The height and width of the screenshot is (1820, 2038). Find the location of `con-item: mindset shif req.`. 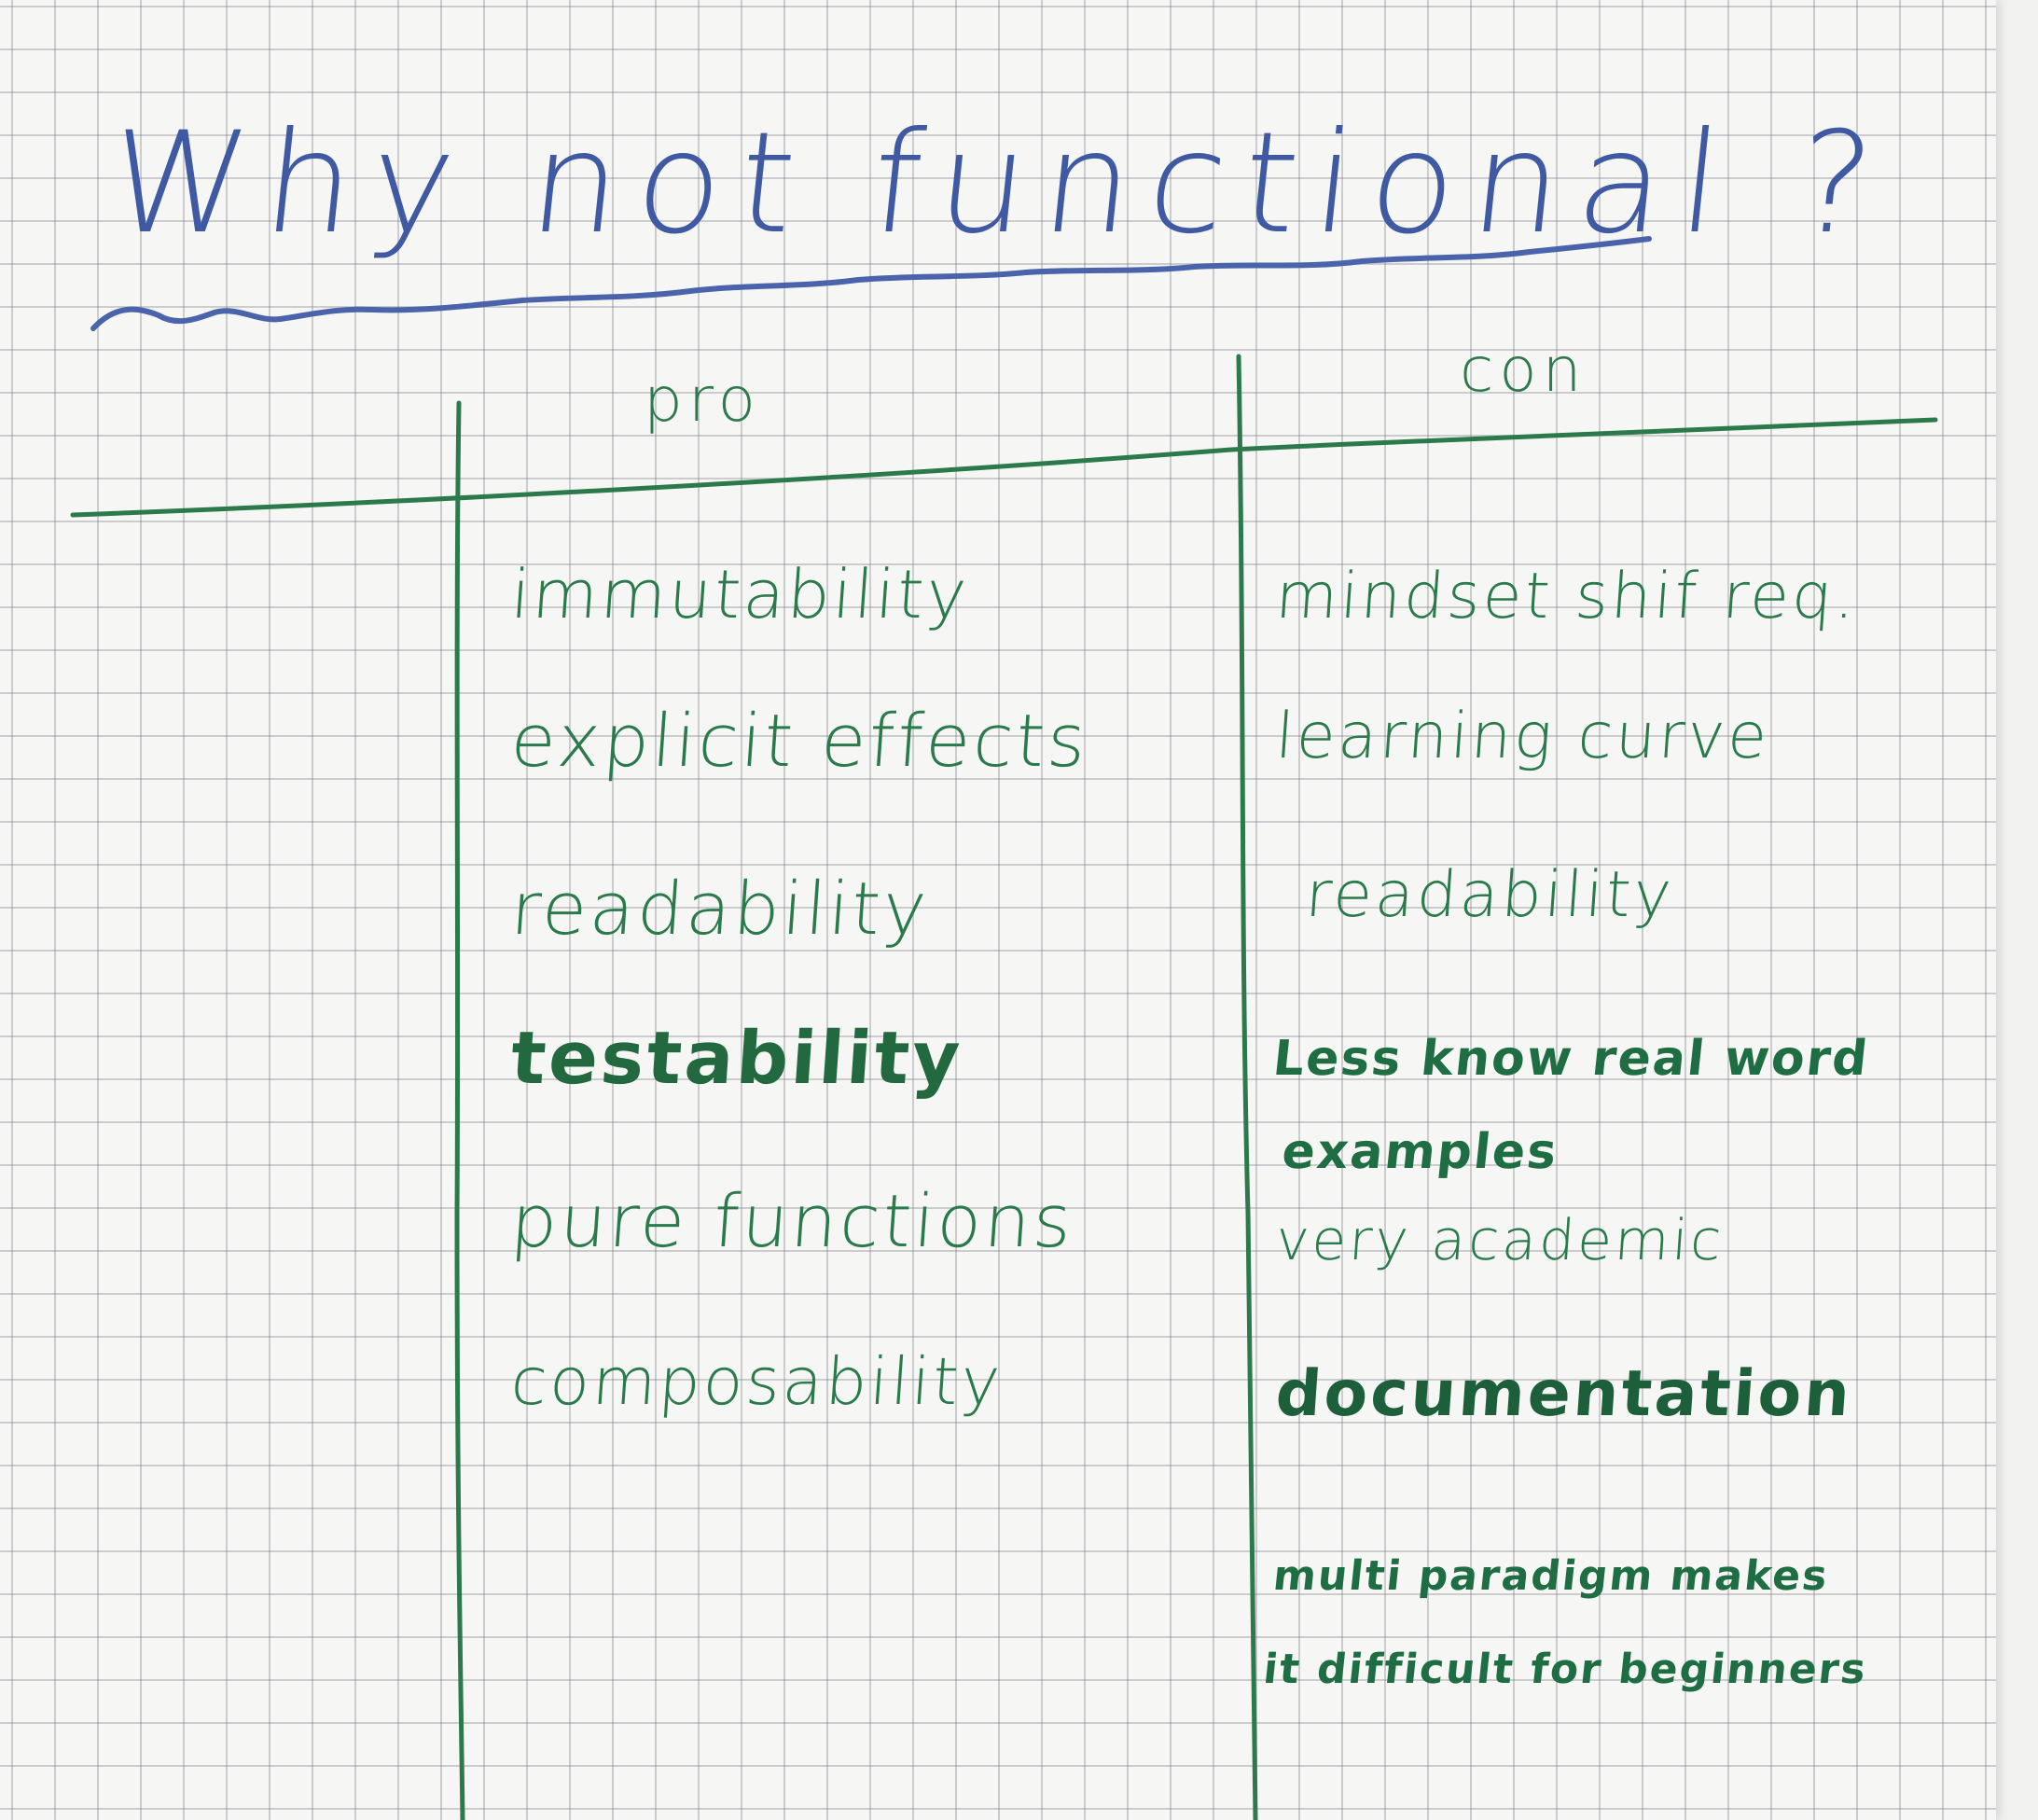

con-item: mindset shif req. is located at coordinates (1567, 596).